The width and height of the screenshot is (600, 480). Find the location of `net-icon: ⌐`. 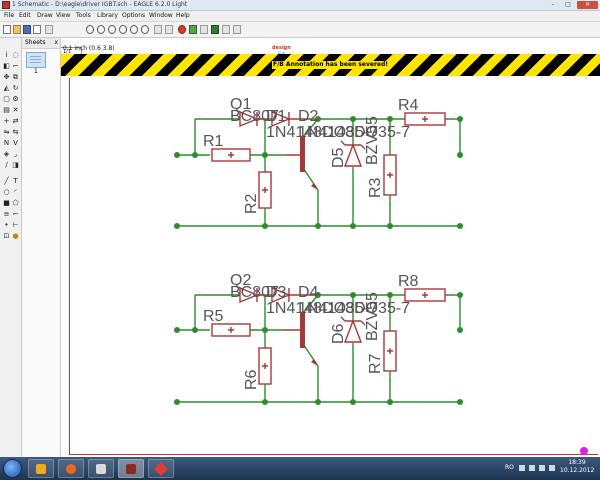

net-icon: ⌐ is located at coordinates (15, 214).